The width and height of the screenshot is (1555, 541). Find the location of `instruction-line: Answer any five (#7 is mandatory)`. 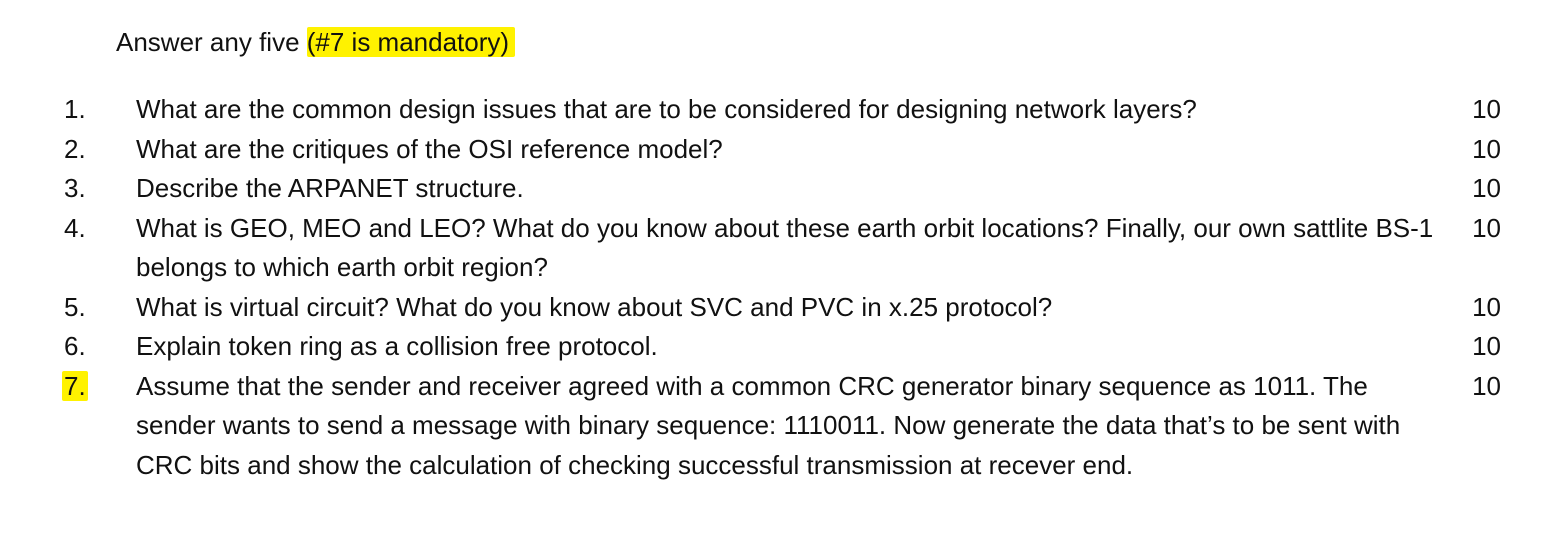

instruction-line: Answer any five (#7 is mandatory) is located at coordinates (316, 42).